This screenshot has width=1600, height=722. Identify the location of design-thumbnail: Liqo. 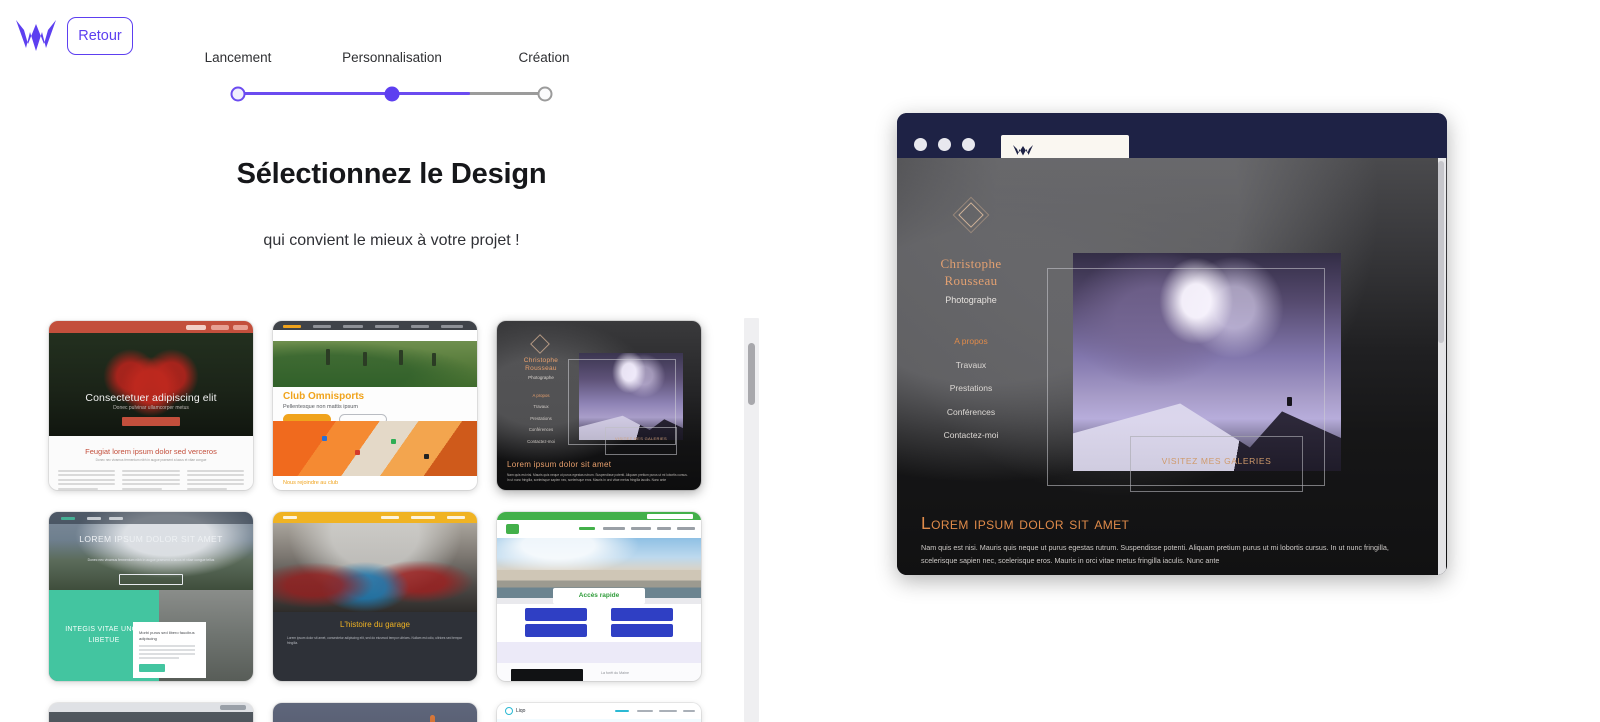
(599, 712).